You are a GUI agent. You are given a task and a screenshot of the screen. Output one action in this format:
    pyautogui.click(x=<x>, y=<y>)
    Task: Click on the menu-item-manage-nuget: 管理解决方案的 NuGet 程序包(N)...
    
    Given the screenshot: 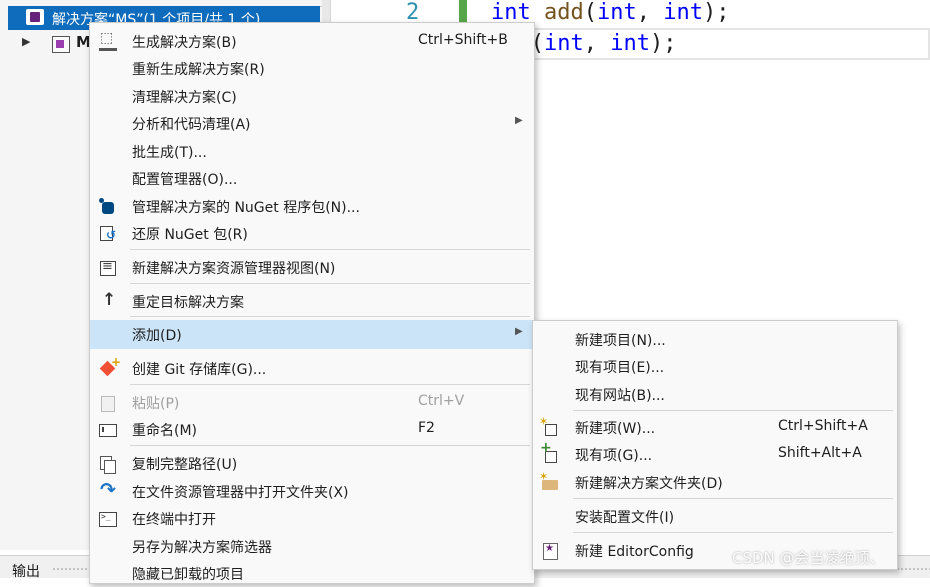 What is the action you would take?
    pyautogui.click(x=312, y=206)
    